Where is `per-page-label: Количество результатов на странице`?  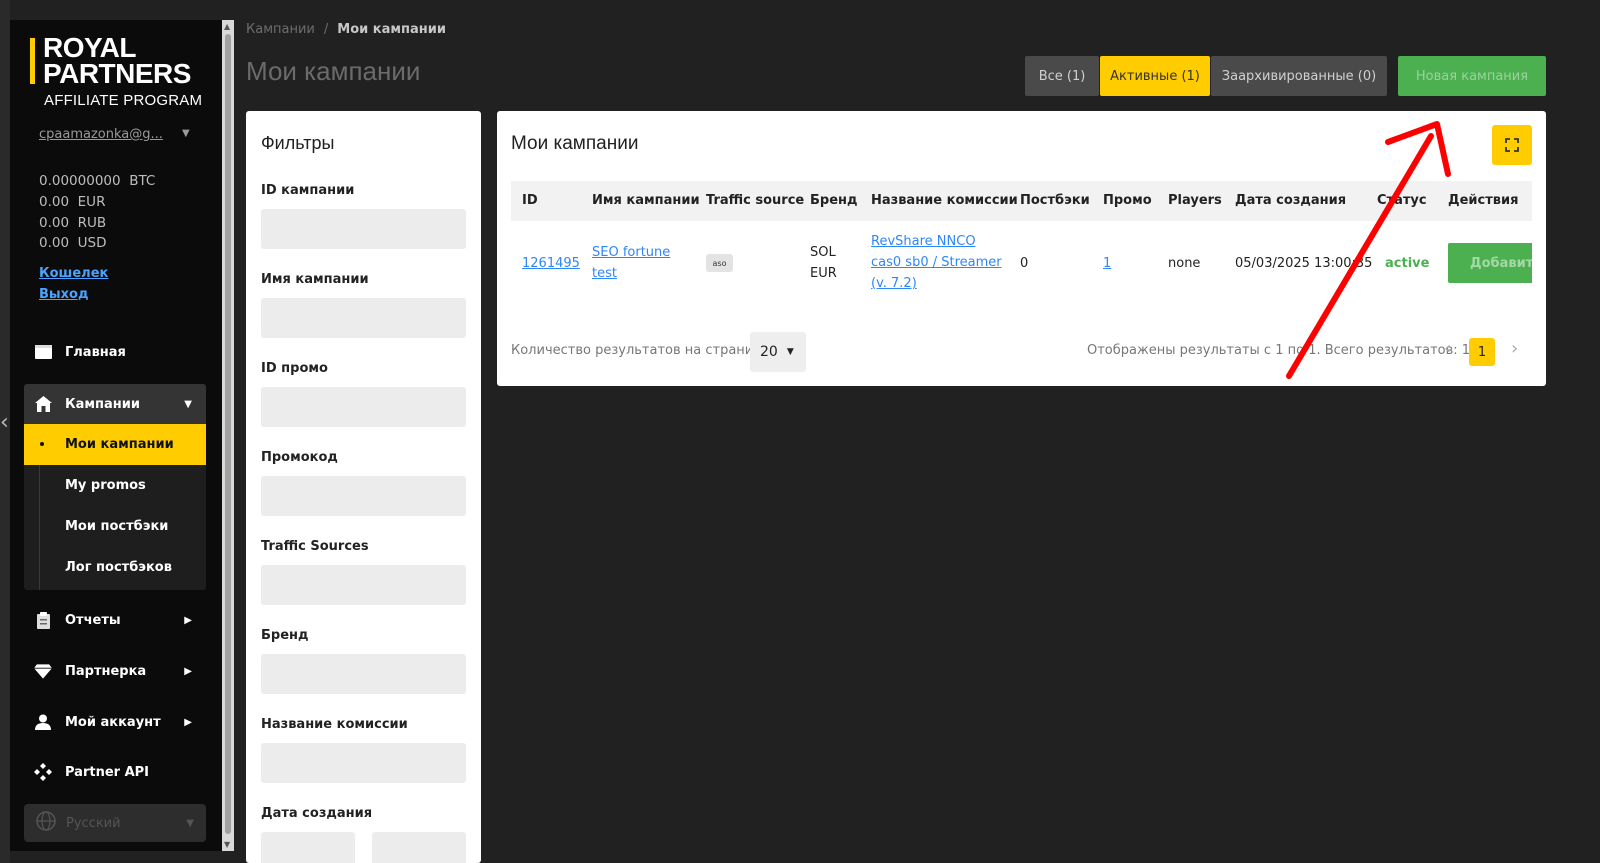
per-page-label: Количество результатов на странице is located at coordinates (641, 350).